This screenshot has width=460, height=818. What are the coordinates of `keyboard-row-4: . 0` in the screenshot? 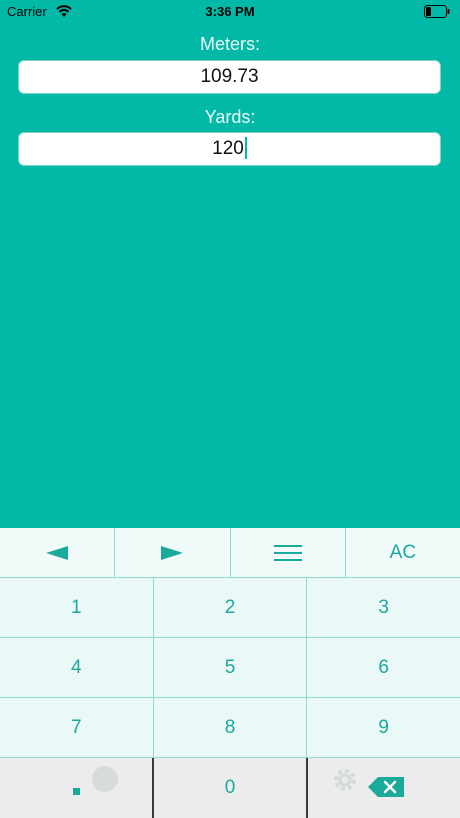 It's located at (230, 788).